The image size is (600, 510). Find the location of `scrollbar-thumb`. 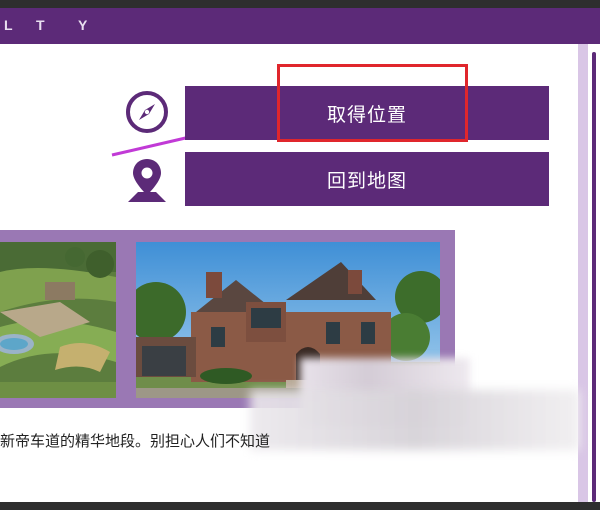

scrollbar-thumb is located at coordinates (594, 277).